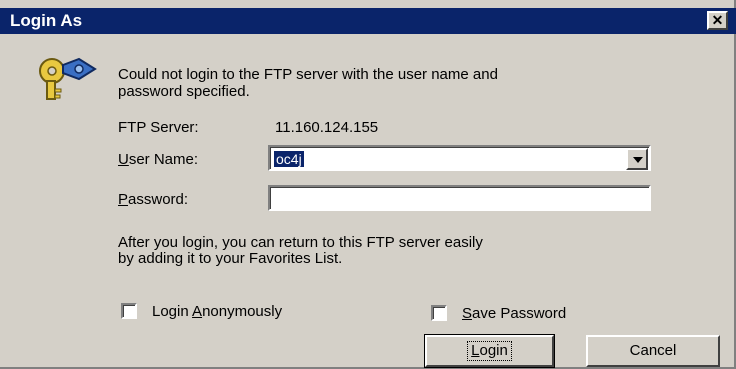 Image resolution: width=736 pixels, height=369 pixels. I want to click on login-rest: ogin, so click(493, 350).